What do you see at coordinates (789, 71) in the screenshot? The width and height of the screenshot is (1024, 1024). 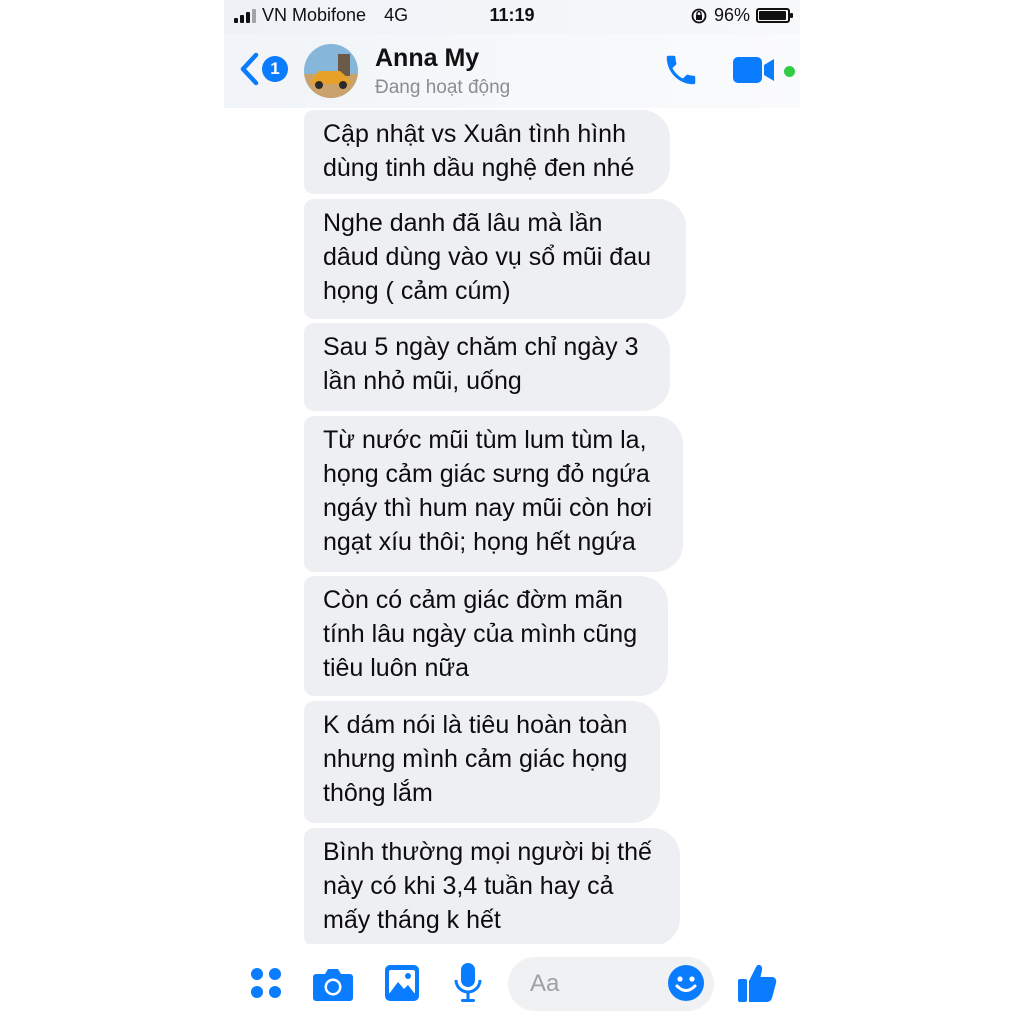 I see `online-indicator` at bounding box center [789, 71].